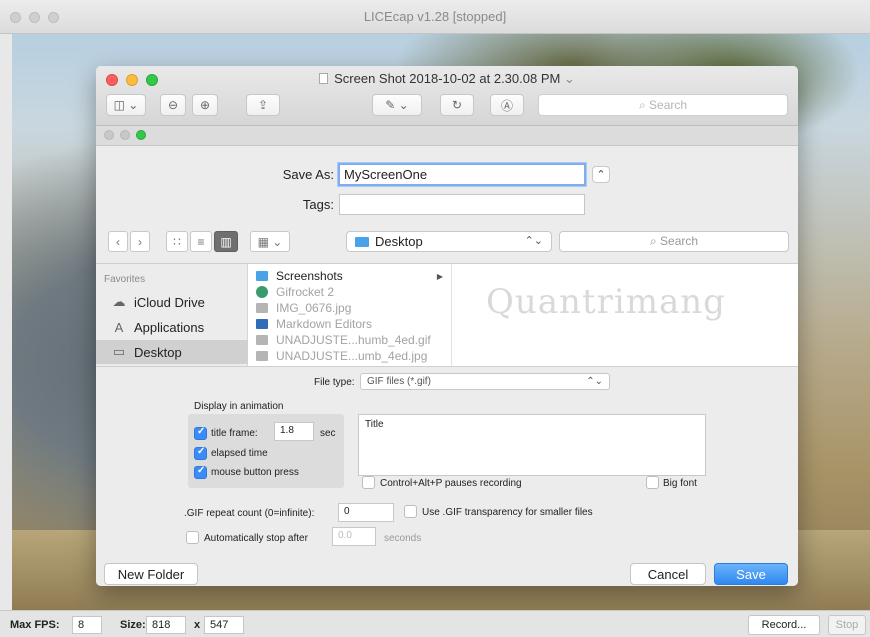  I want to click on list-view-button: ≡, so click(201, 241).